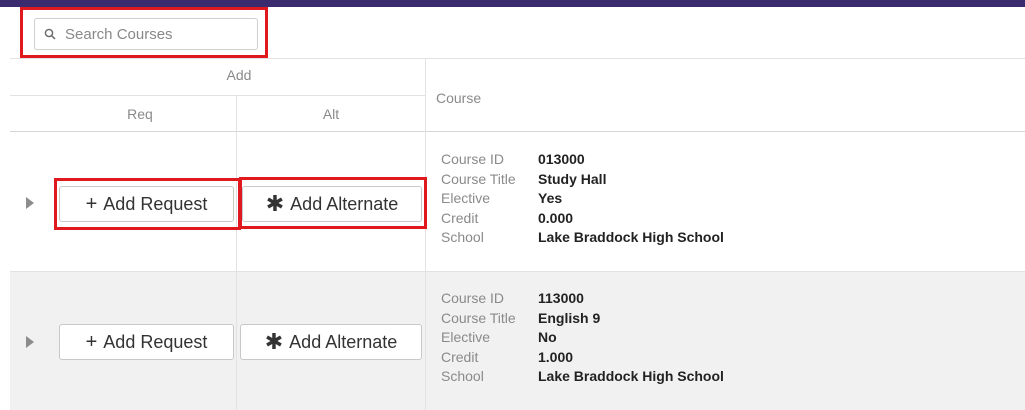  I want to click on search-box, so click(146, 34).